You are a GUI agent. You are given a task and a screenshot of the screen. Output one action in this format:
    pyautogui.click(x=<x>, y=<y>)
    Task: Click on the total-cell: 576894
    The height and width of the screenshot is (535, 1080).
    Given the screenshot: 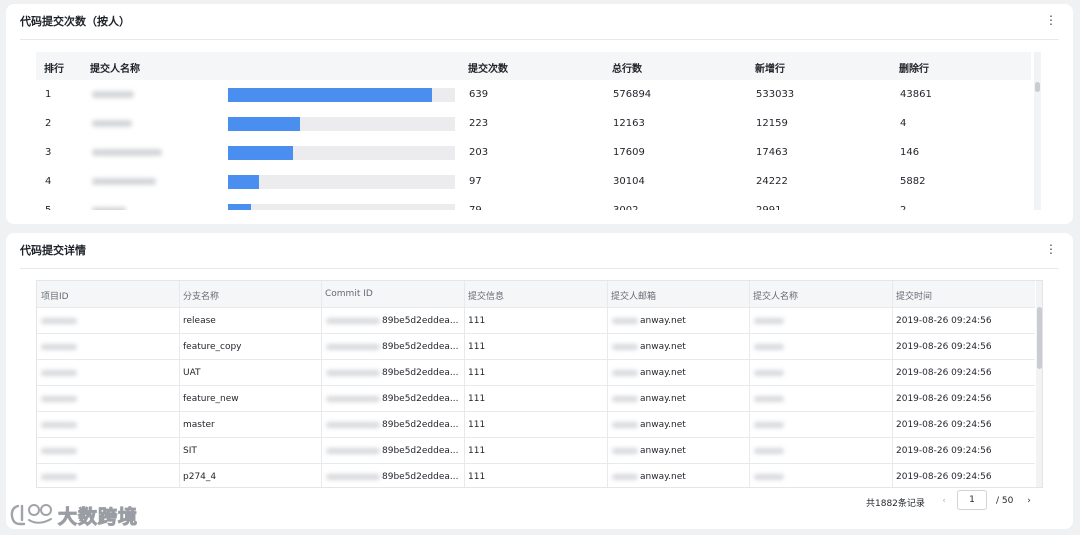 What is the action you would take?
    pyautogui.click(x=632, y=94)
    